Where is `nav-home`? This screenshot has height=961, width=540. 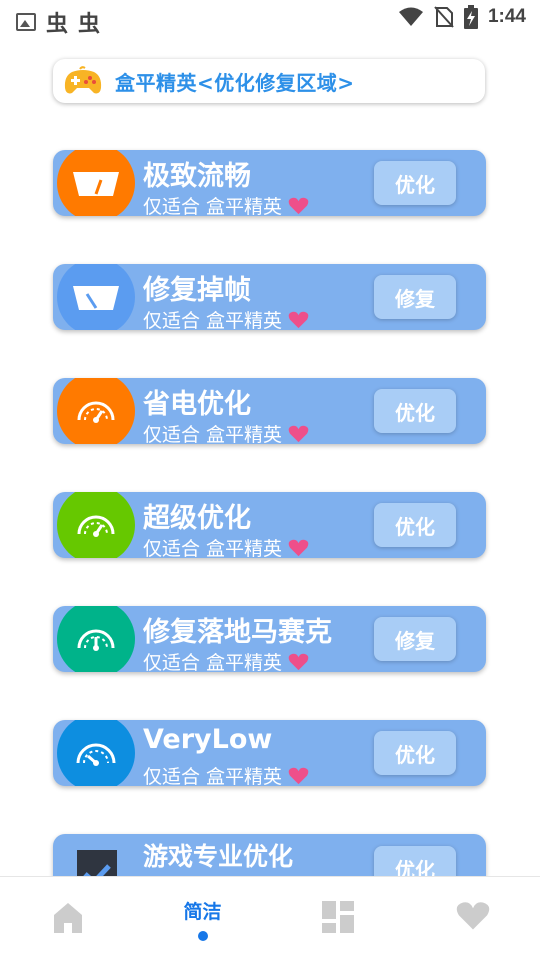
nav-home is located at coordinates (67, 919).